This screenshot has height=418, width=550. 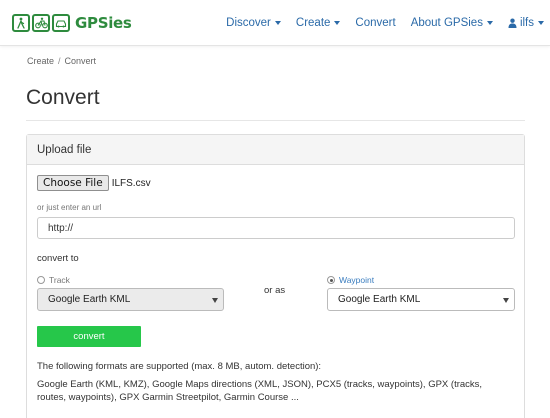 I want to click on track-radio-option: Track, so click(x=53, y=280).